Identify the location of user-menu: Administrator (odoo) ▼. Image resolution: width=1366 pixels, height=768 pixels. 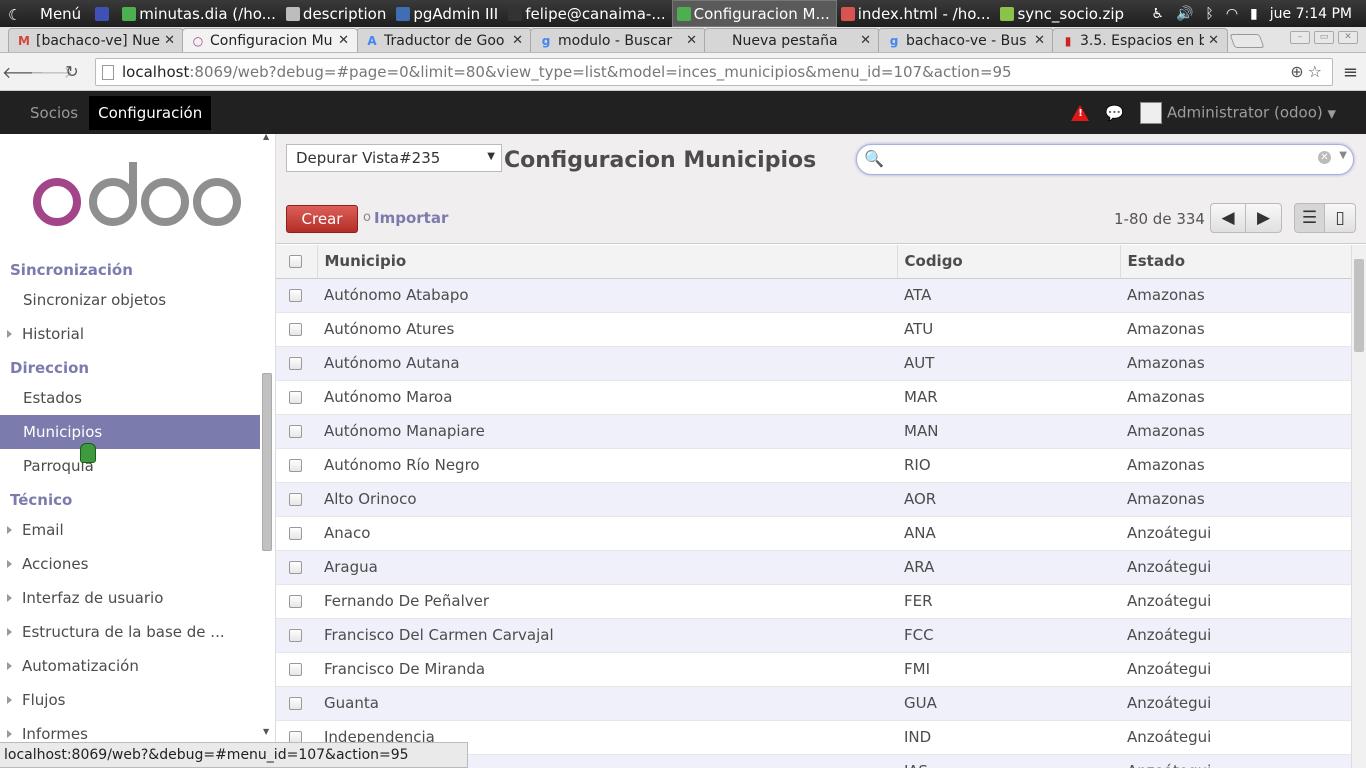
(1237, 112).